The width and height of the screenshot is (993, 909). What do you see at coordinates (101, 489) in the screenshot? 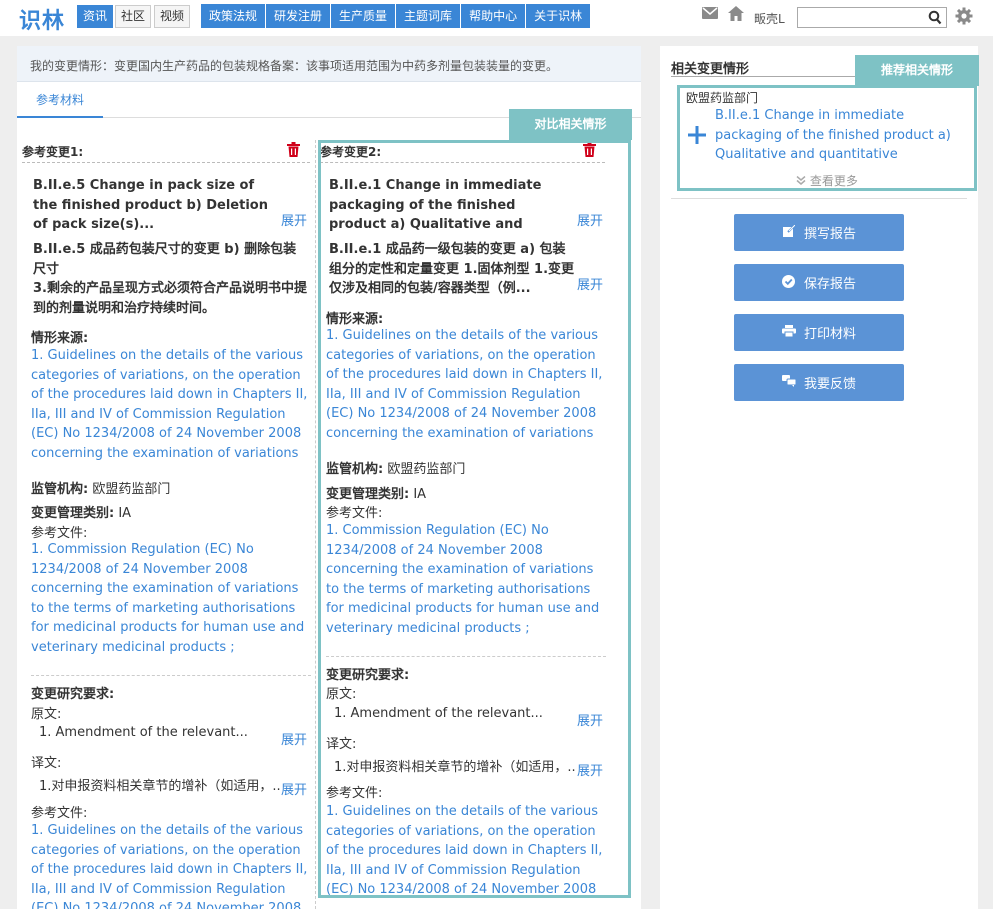
I see `col1-agency: 监管机构: 欧盟药监部门` at bounding box center [101, 489].